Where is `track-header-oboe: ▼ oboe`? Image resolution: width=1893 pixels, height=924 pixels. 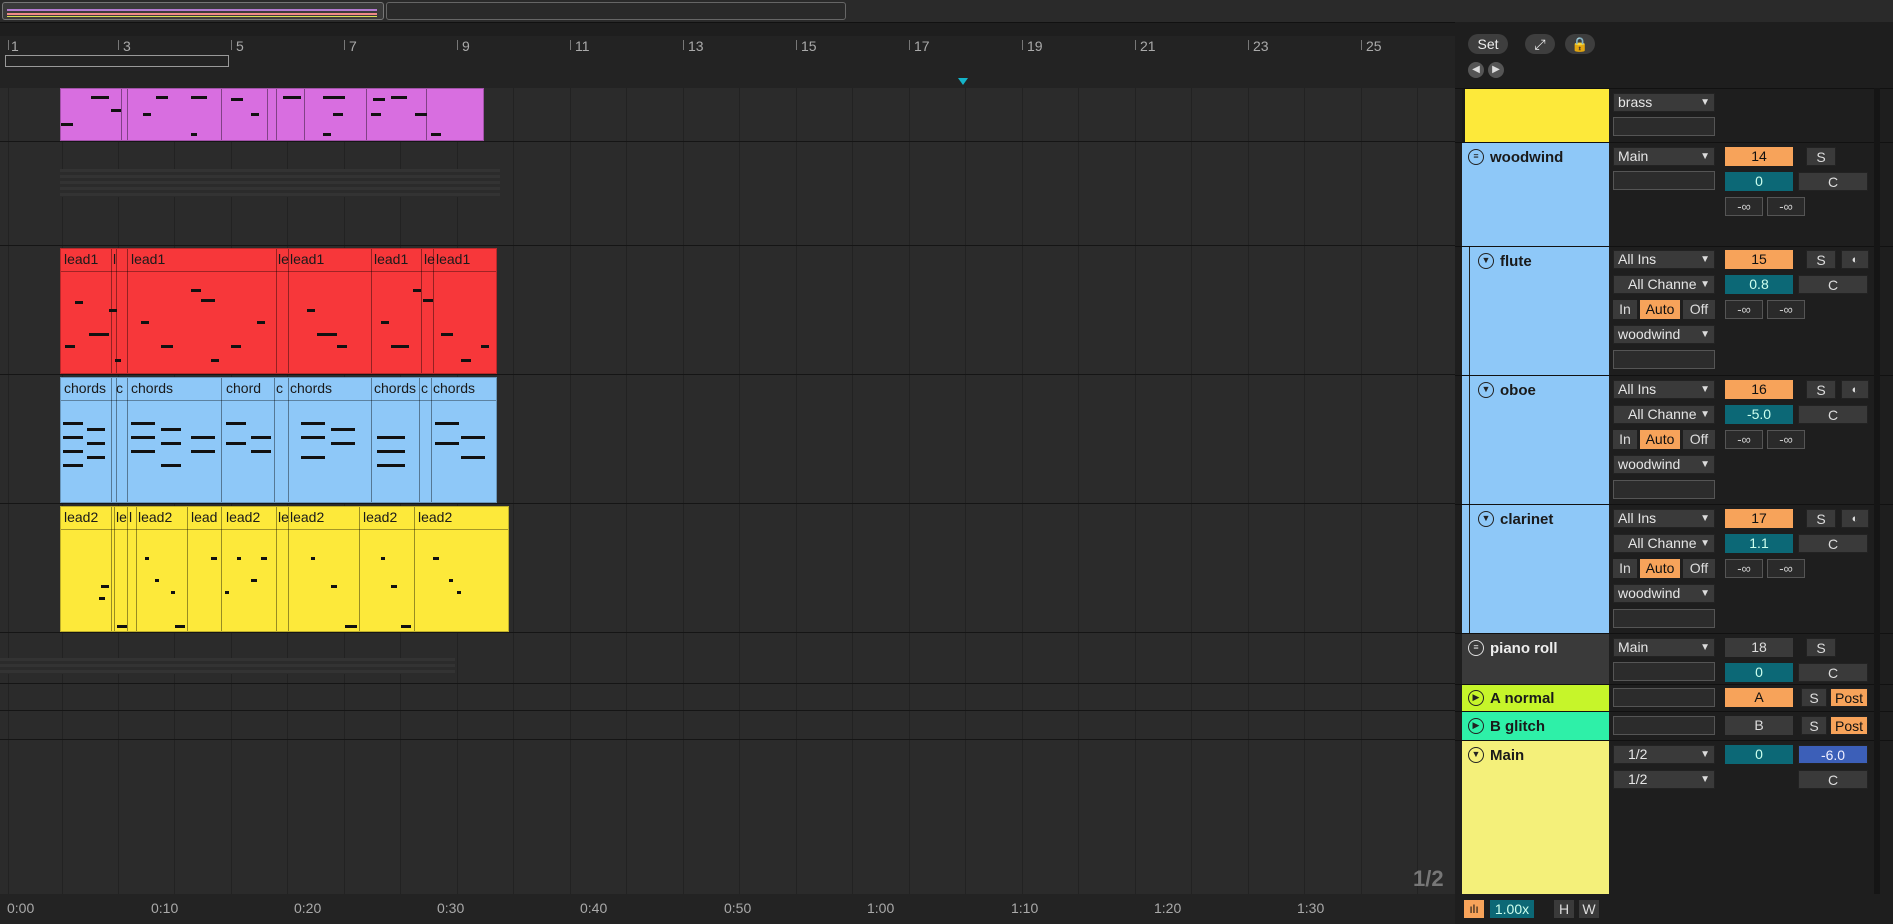
track-header-oboe: ▼ oboe is located at coordinates (1535, 440).